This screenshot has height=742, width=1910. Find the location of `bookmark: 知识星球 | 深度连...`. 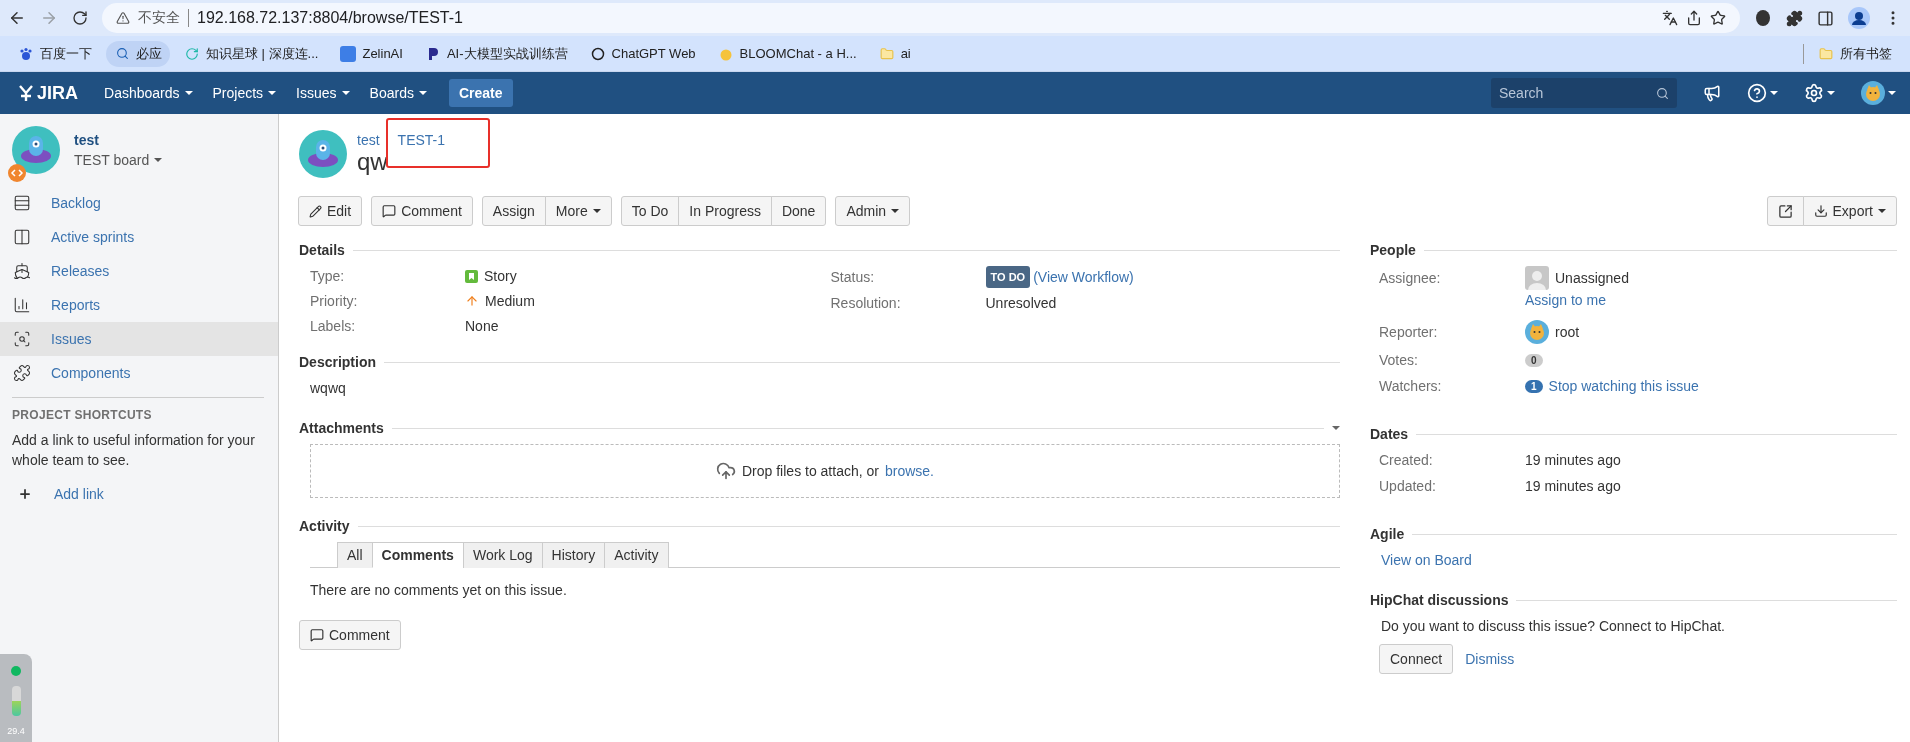

bookmark: 知识星球 | 深度连... is located at coordinates (251, 53).